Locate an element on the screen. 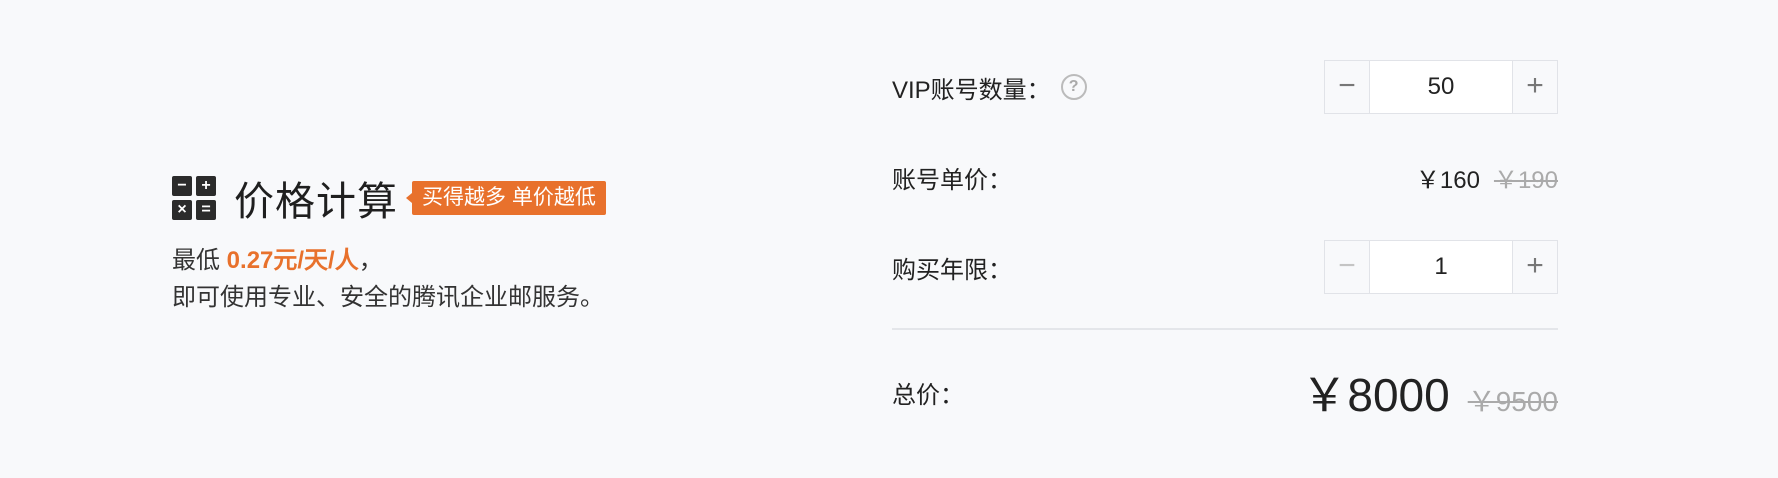  help-icon: ? is located at coordinates (1073, 87).